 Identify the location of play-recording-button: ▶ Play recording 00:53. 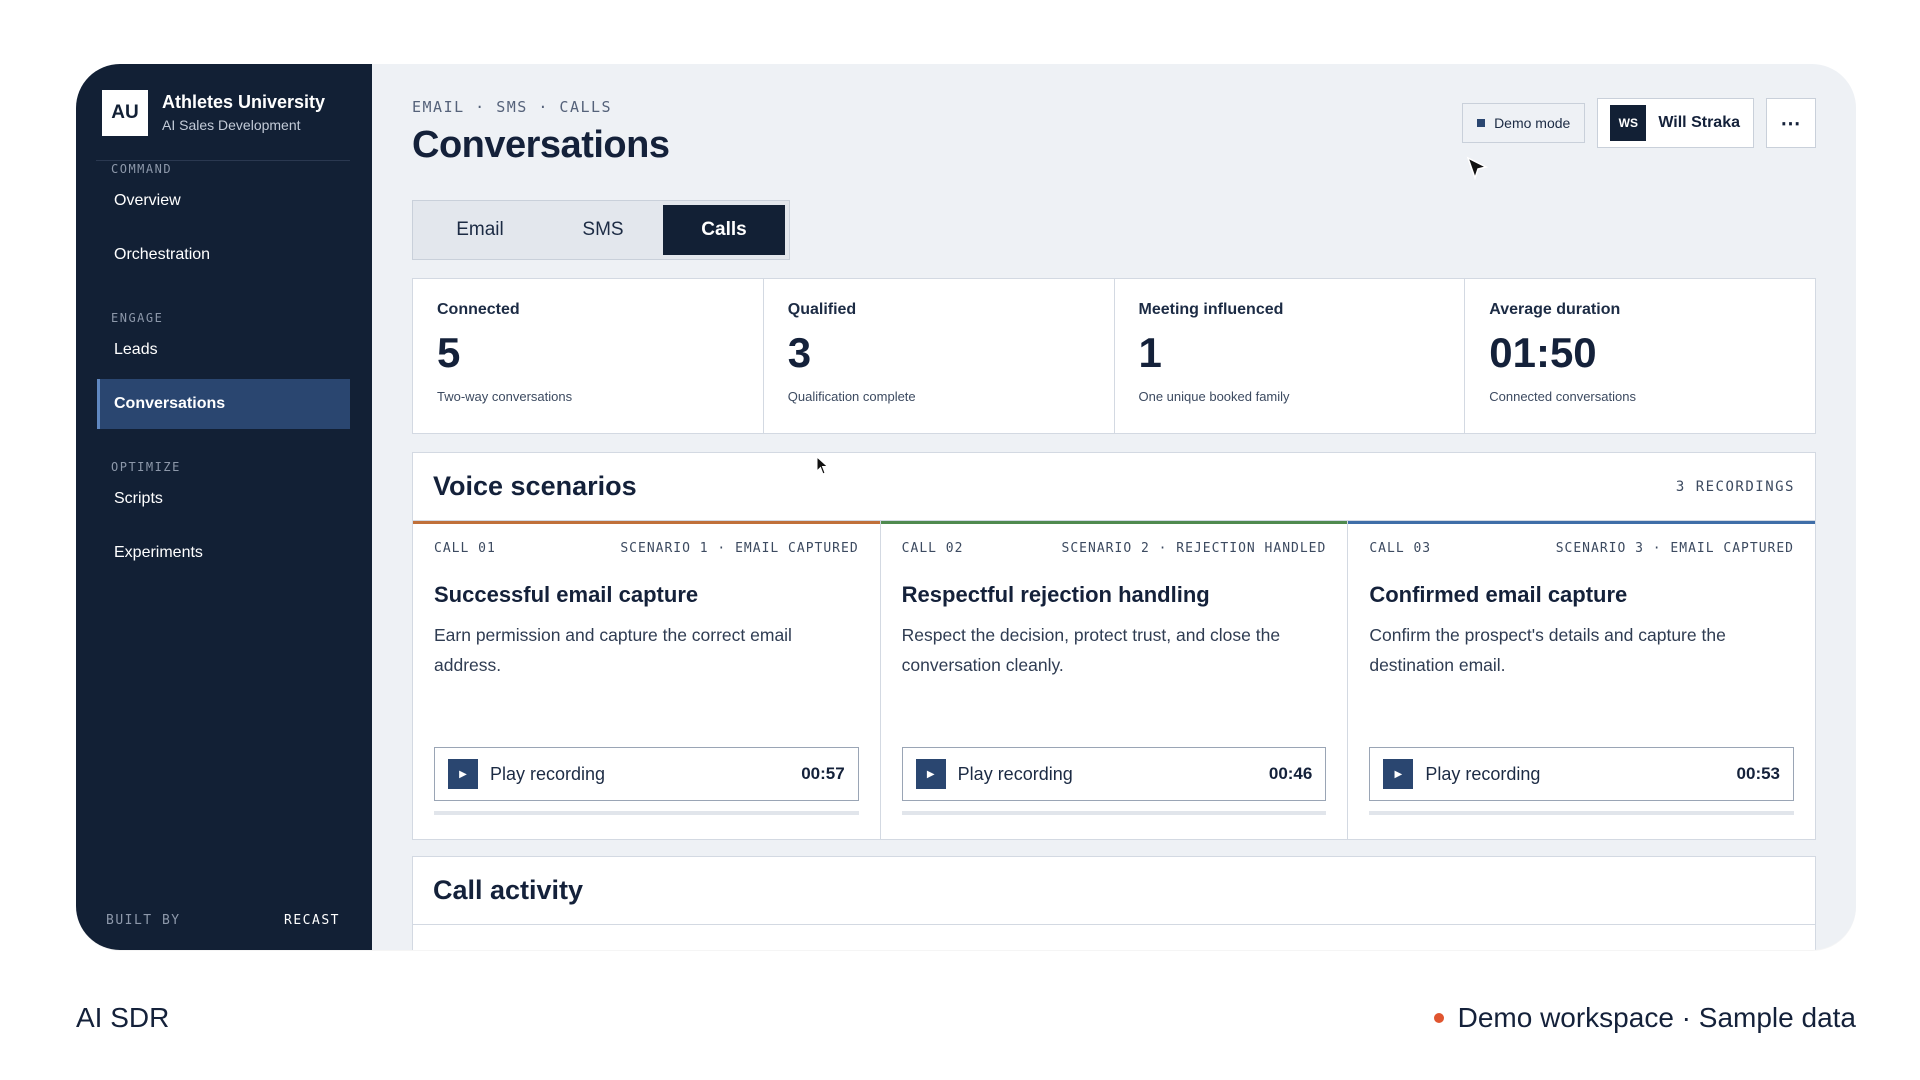
(1582, 774).